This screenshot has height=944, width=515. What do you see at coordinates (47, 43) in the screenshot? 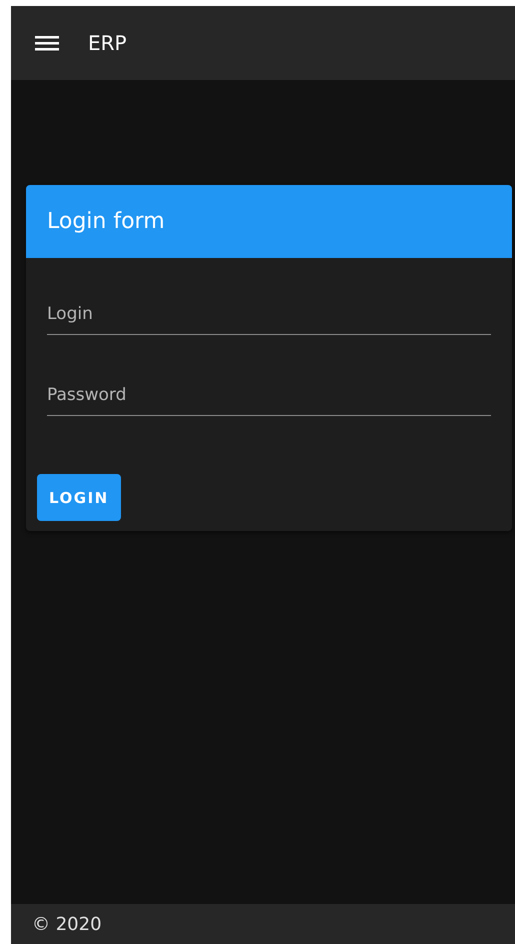
I see `menu-icon` at bounding box center [47, 43].